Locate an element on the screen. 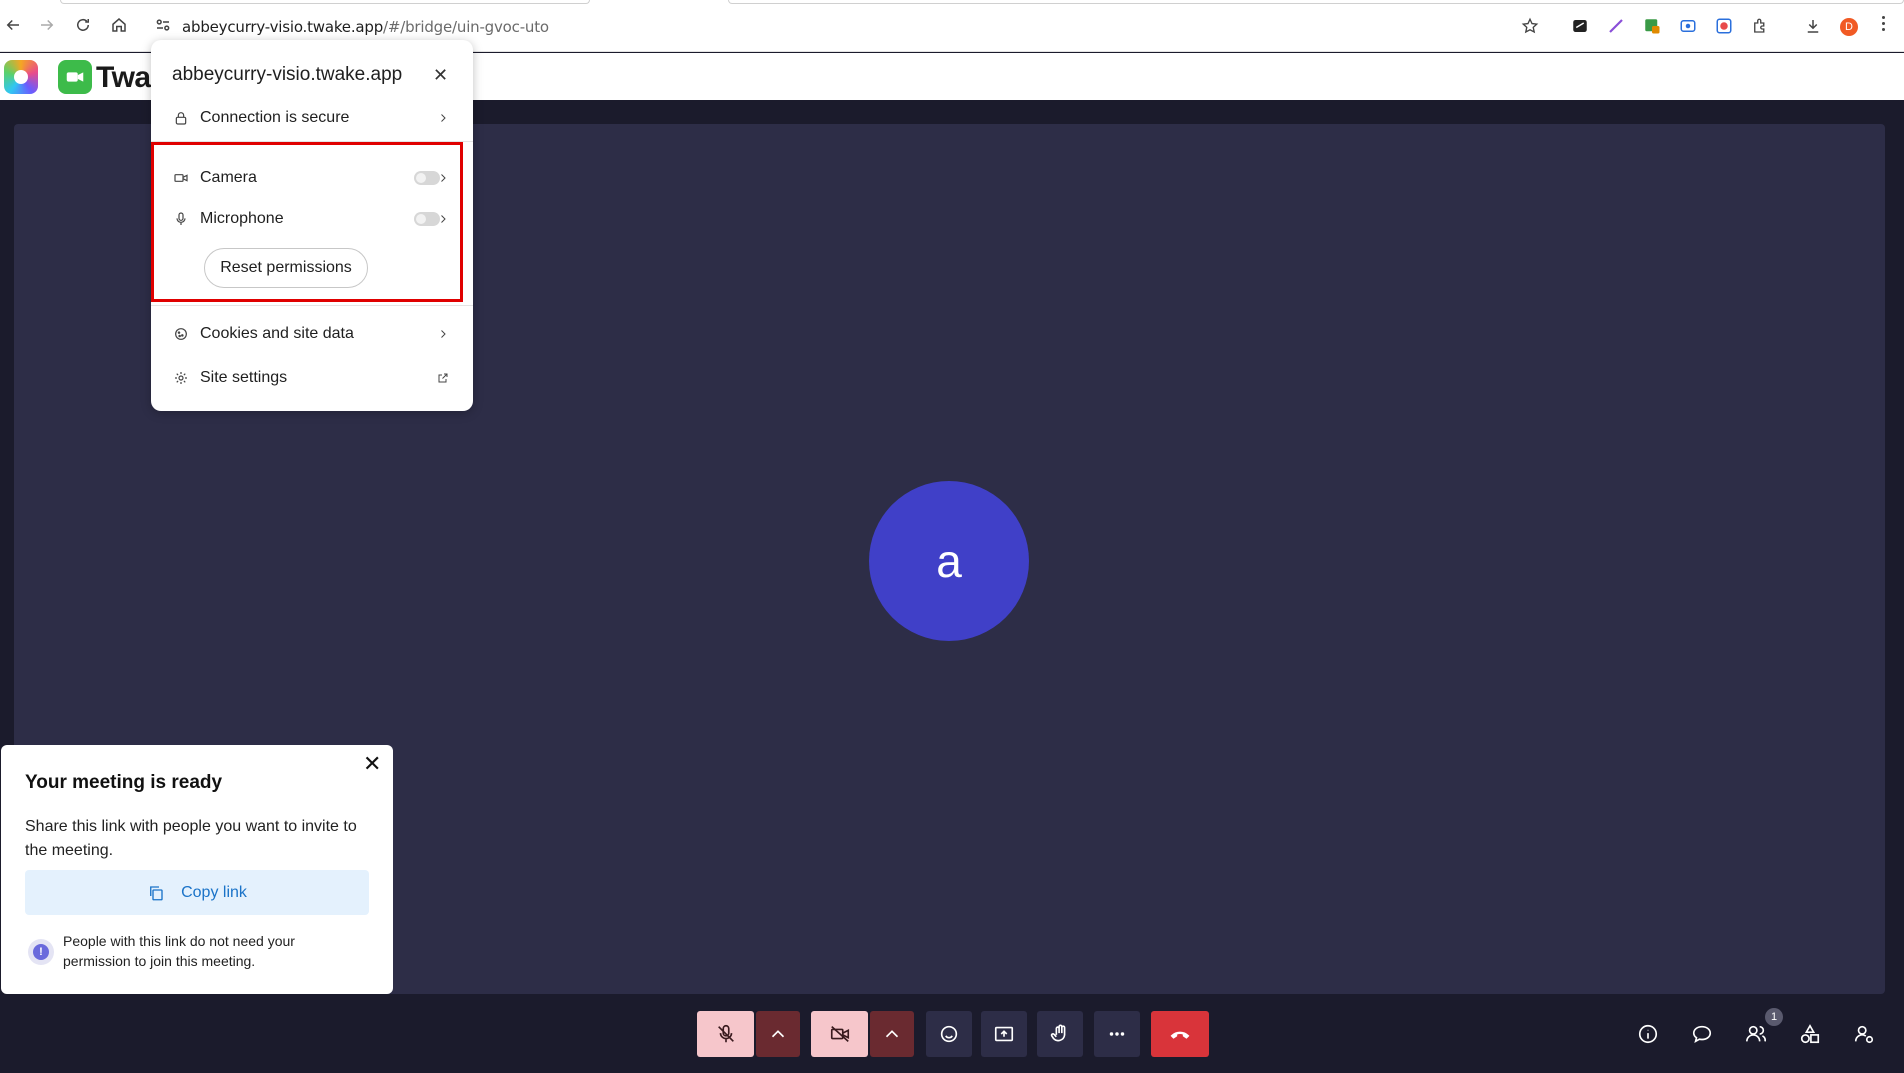 This screenshot has width=1904, height=1073. participant-avatar: a is located at coordinates (949, 561).